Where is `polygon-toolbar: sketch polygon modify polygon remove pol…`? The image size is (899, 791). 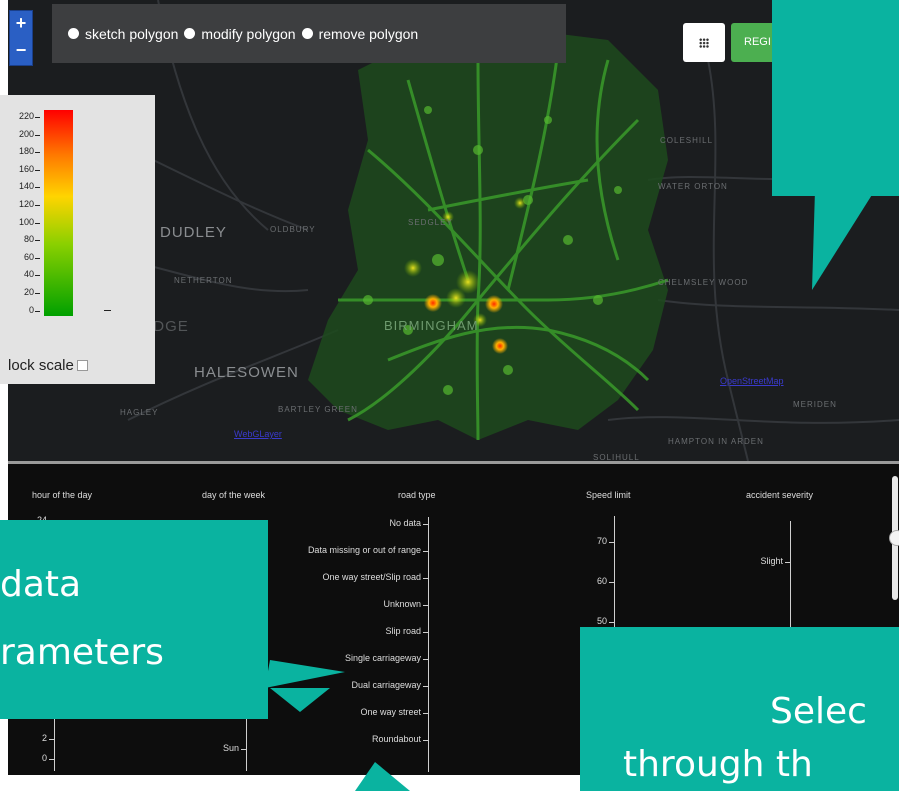
polygon-toolbar: sketch polygon modify polygon remove pol… is located at coordinates (309, 33).